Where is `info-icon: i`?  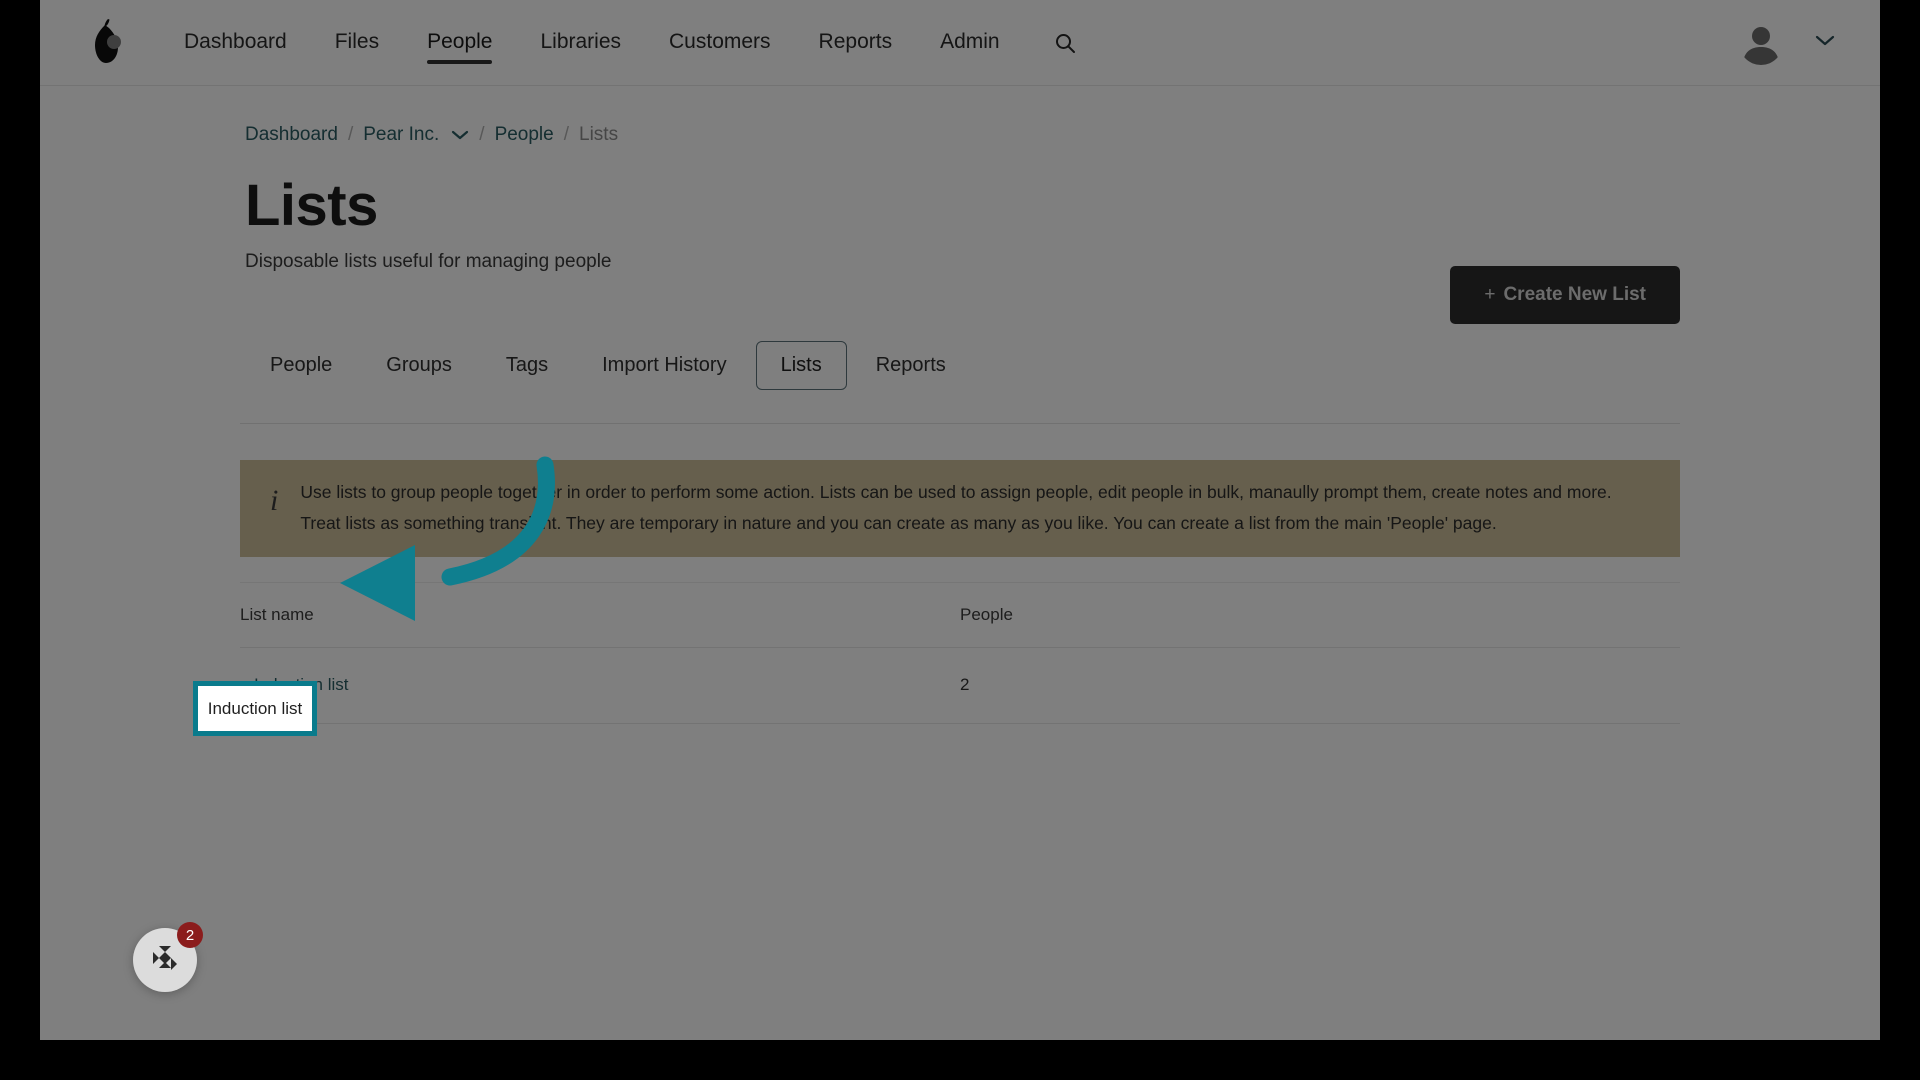
info-icon: i is located at coordinates (274, 500).